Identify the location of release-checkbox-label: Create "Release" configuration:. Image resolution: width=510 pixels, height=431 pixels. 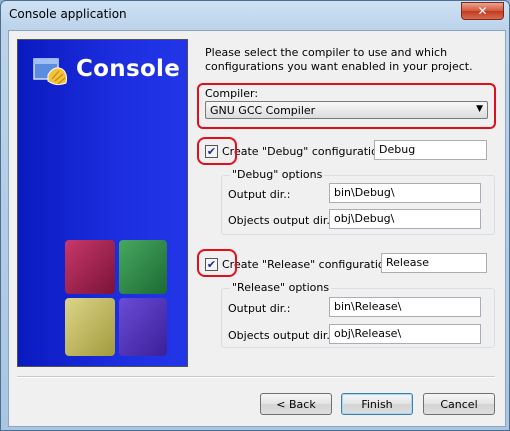
(308, 264).